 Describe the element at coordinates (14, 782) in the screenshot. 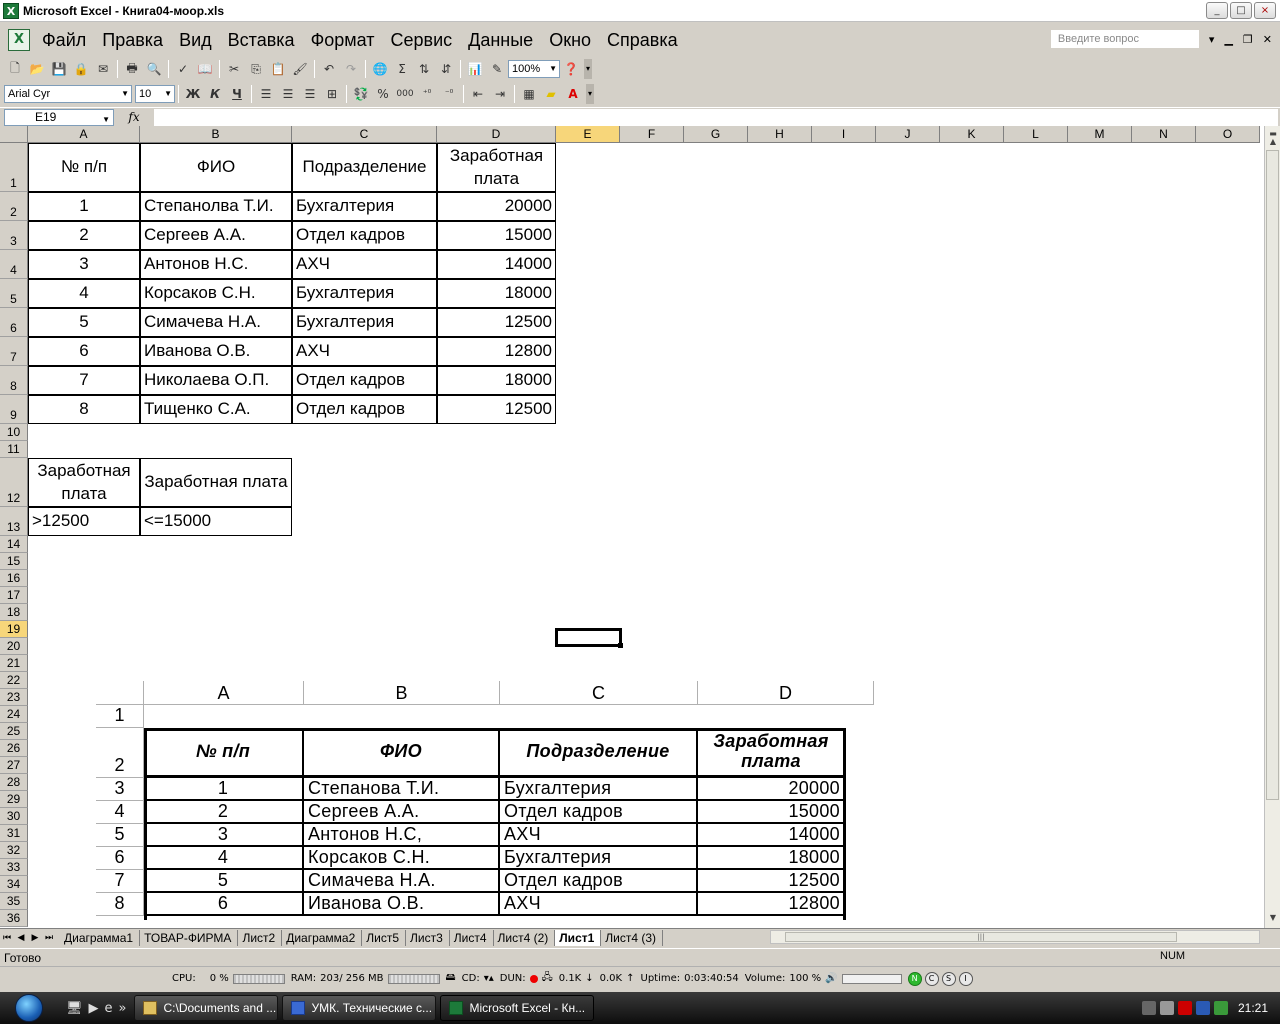

I see `row-header-28: 28` at that location.